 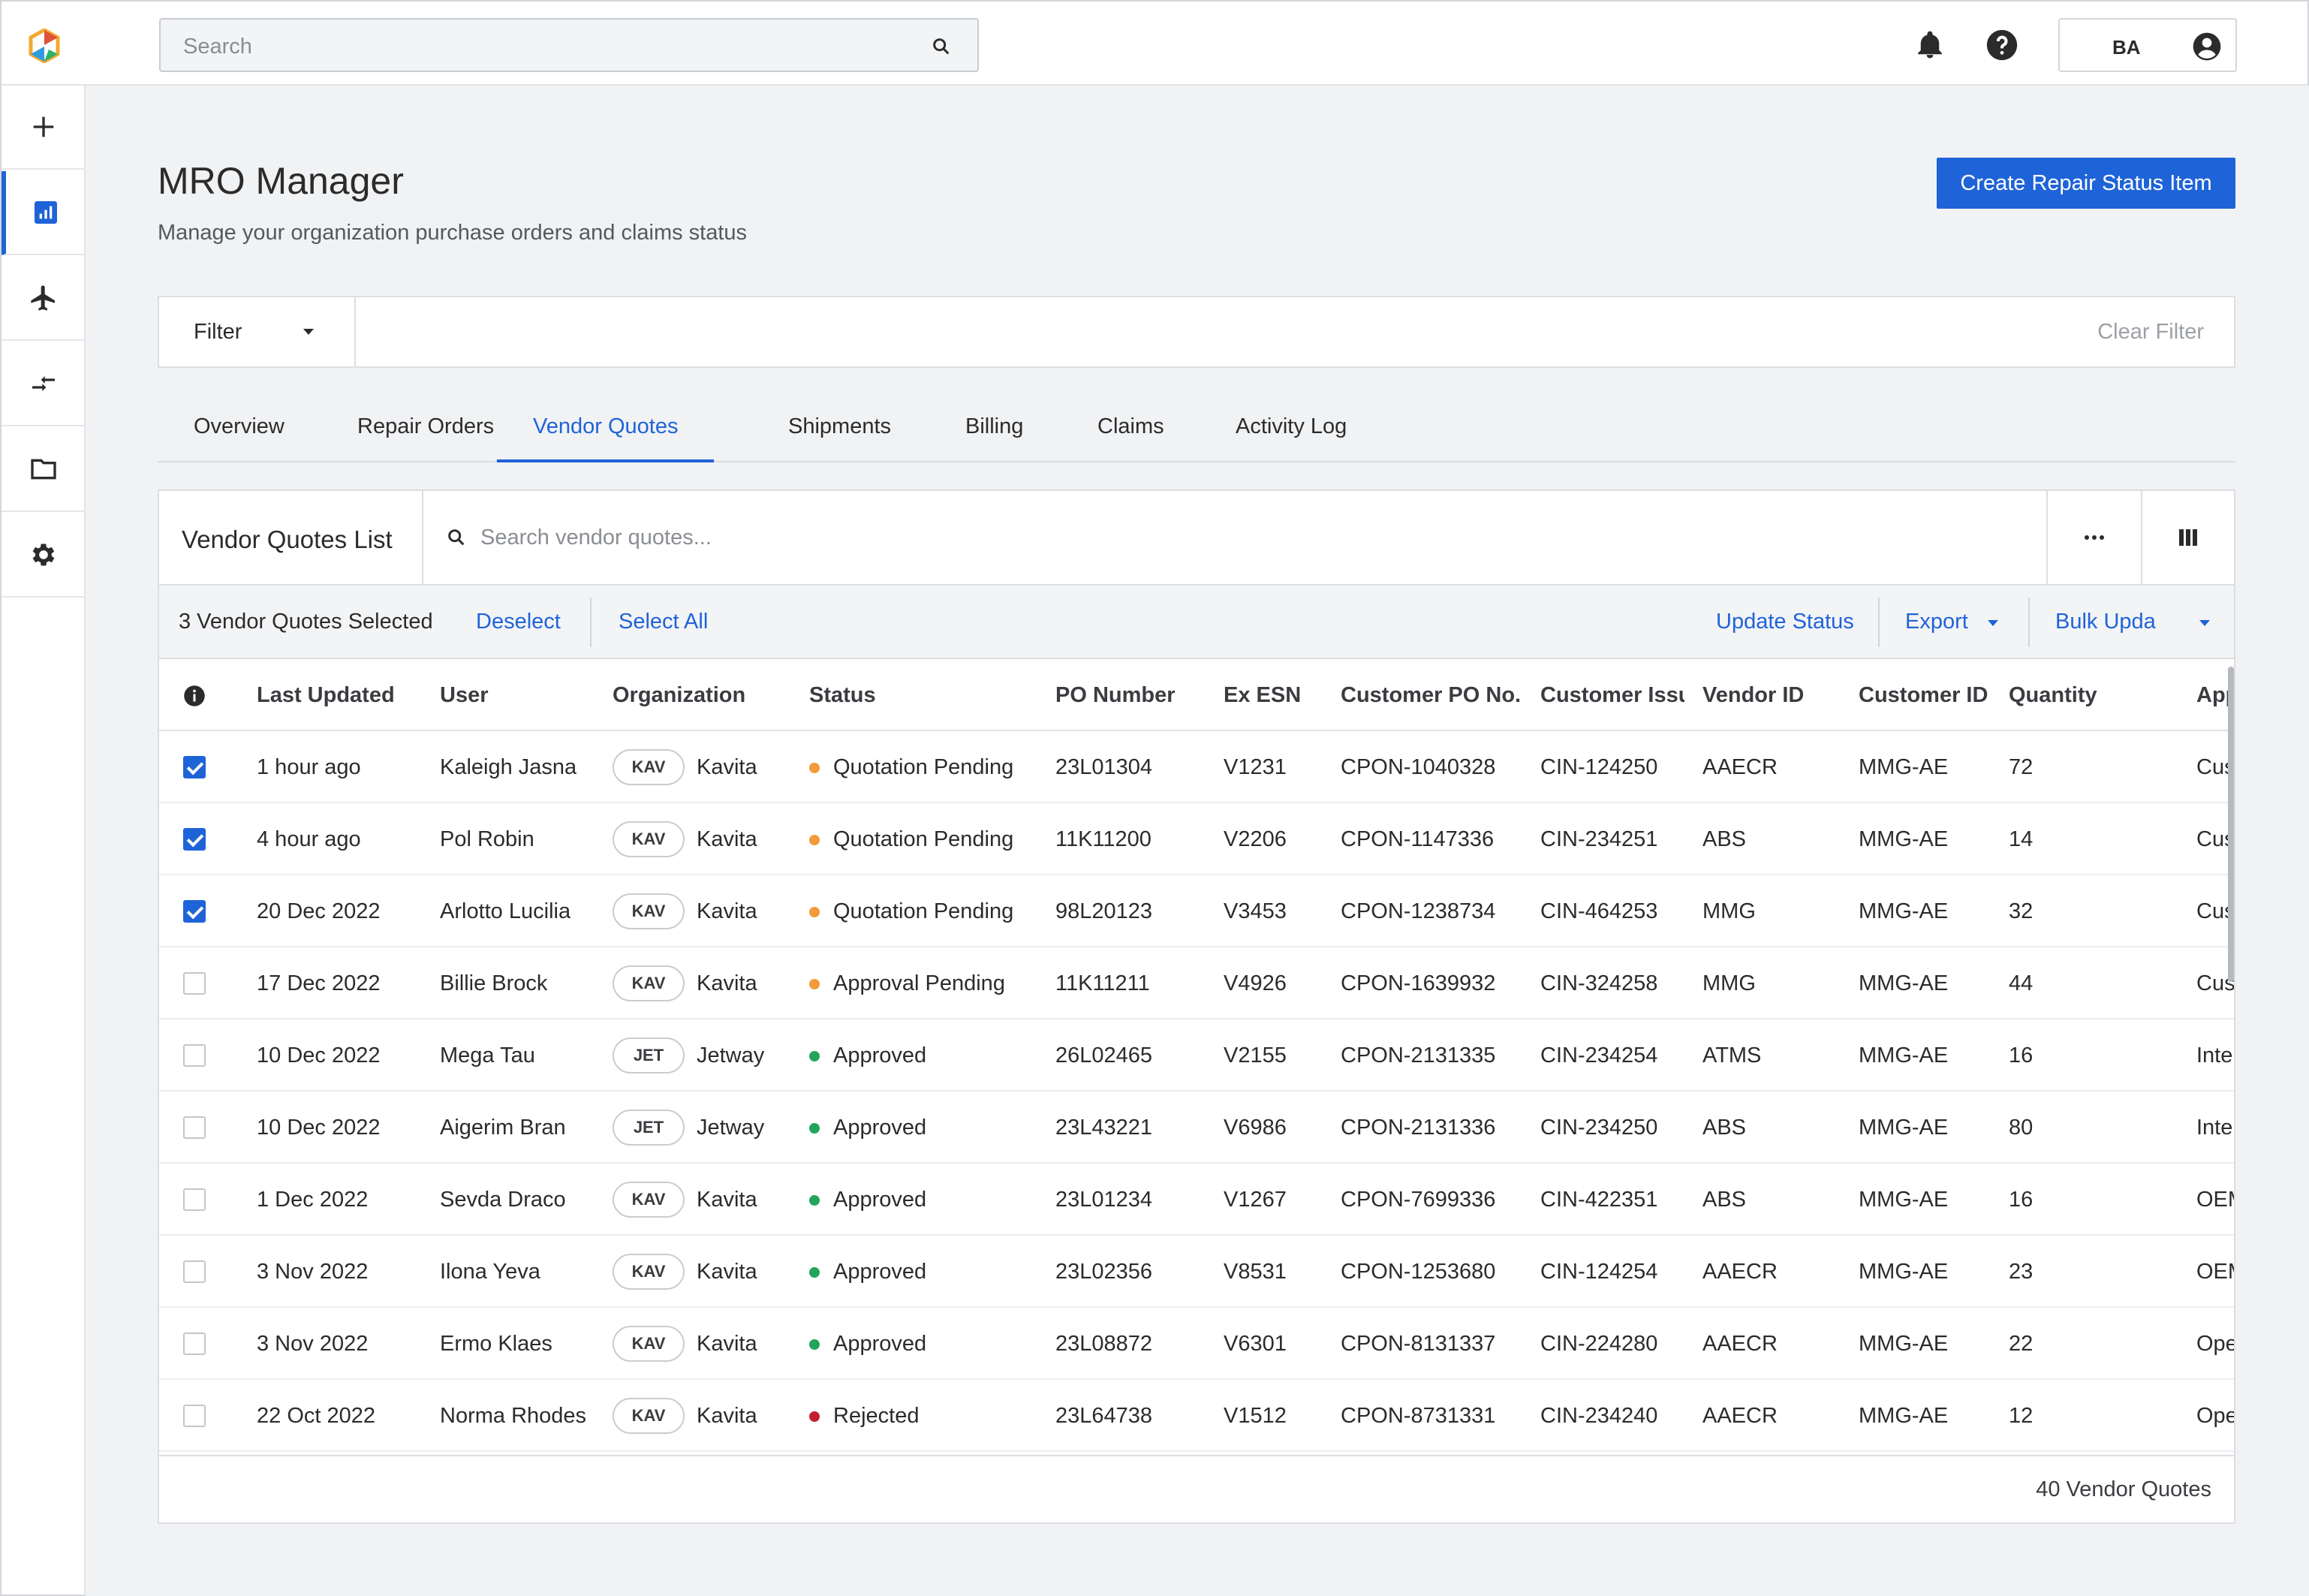 I want to click on cell-vendor-id: AAECR, so click(x=1740, y=1272).